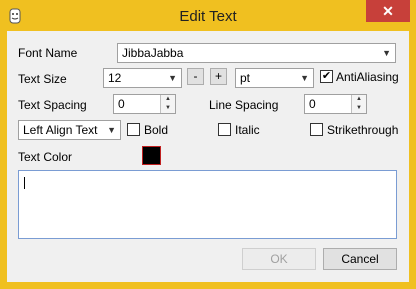  I want to click on line-spacing-label: Line Spacing, so click(244, 105).